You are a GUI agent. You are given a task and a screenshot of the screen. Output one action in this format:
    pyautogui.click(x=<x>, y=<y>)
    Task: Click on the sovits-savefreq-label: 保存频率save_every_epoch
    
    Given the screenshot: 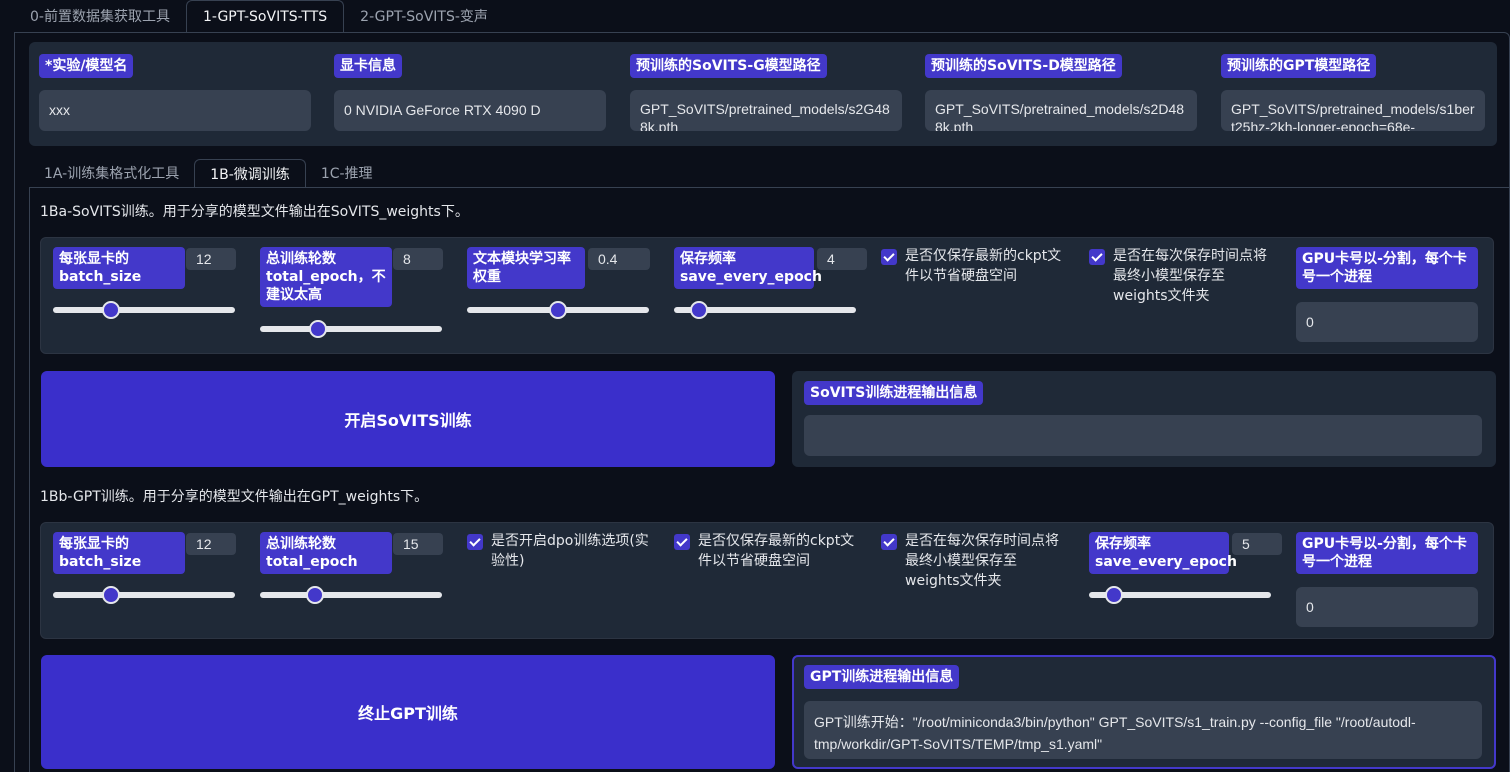 What is the action you would take?
    pyautogui.click(x=748, y=268)
    